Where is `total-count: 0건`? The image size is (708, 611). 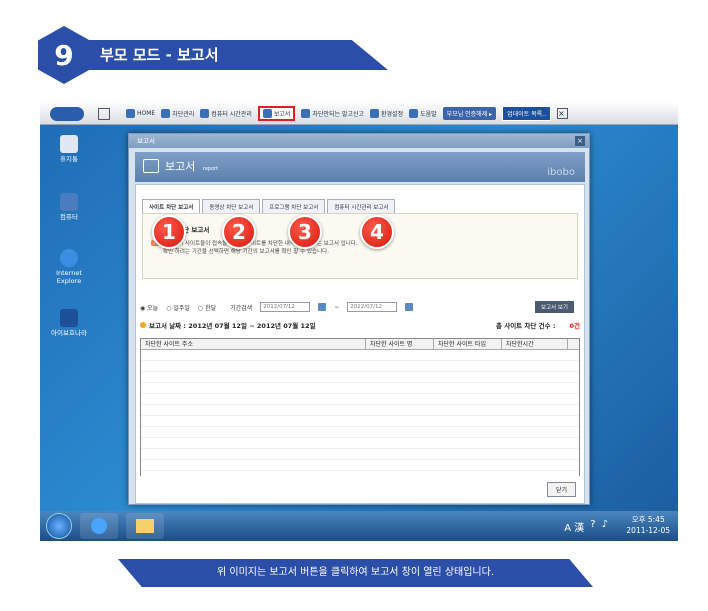 total-count: 0건 is located at coordinates (574, 326).